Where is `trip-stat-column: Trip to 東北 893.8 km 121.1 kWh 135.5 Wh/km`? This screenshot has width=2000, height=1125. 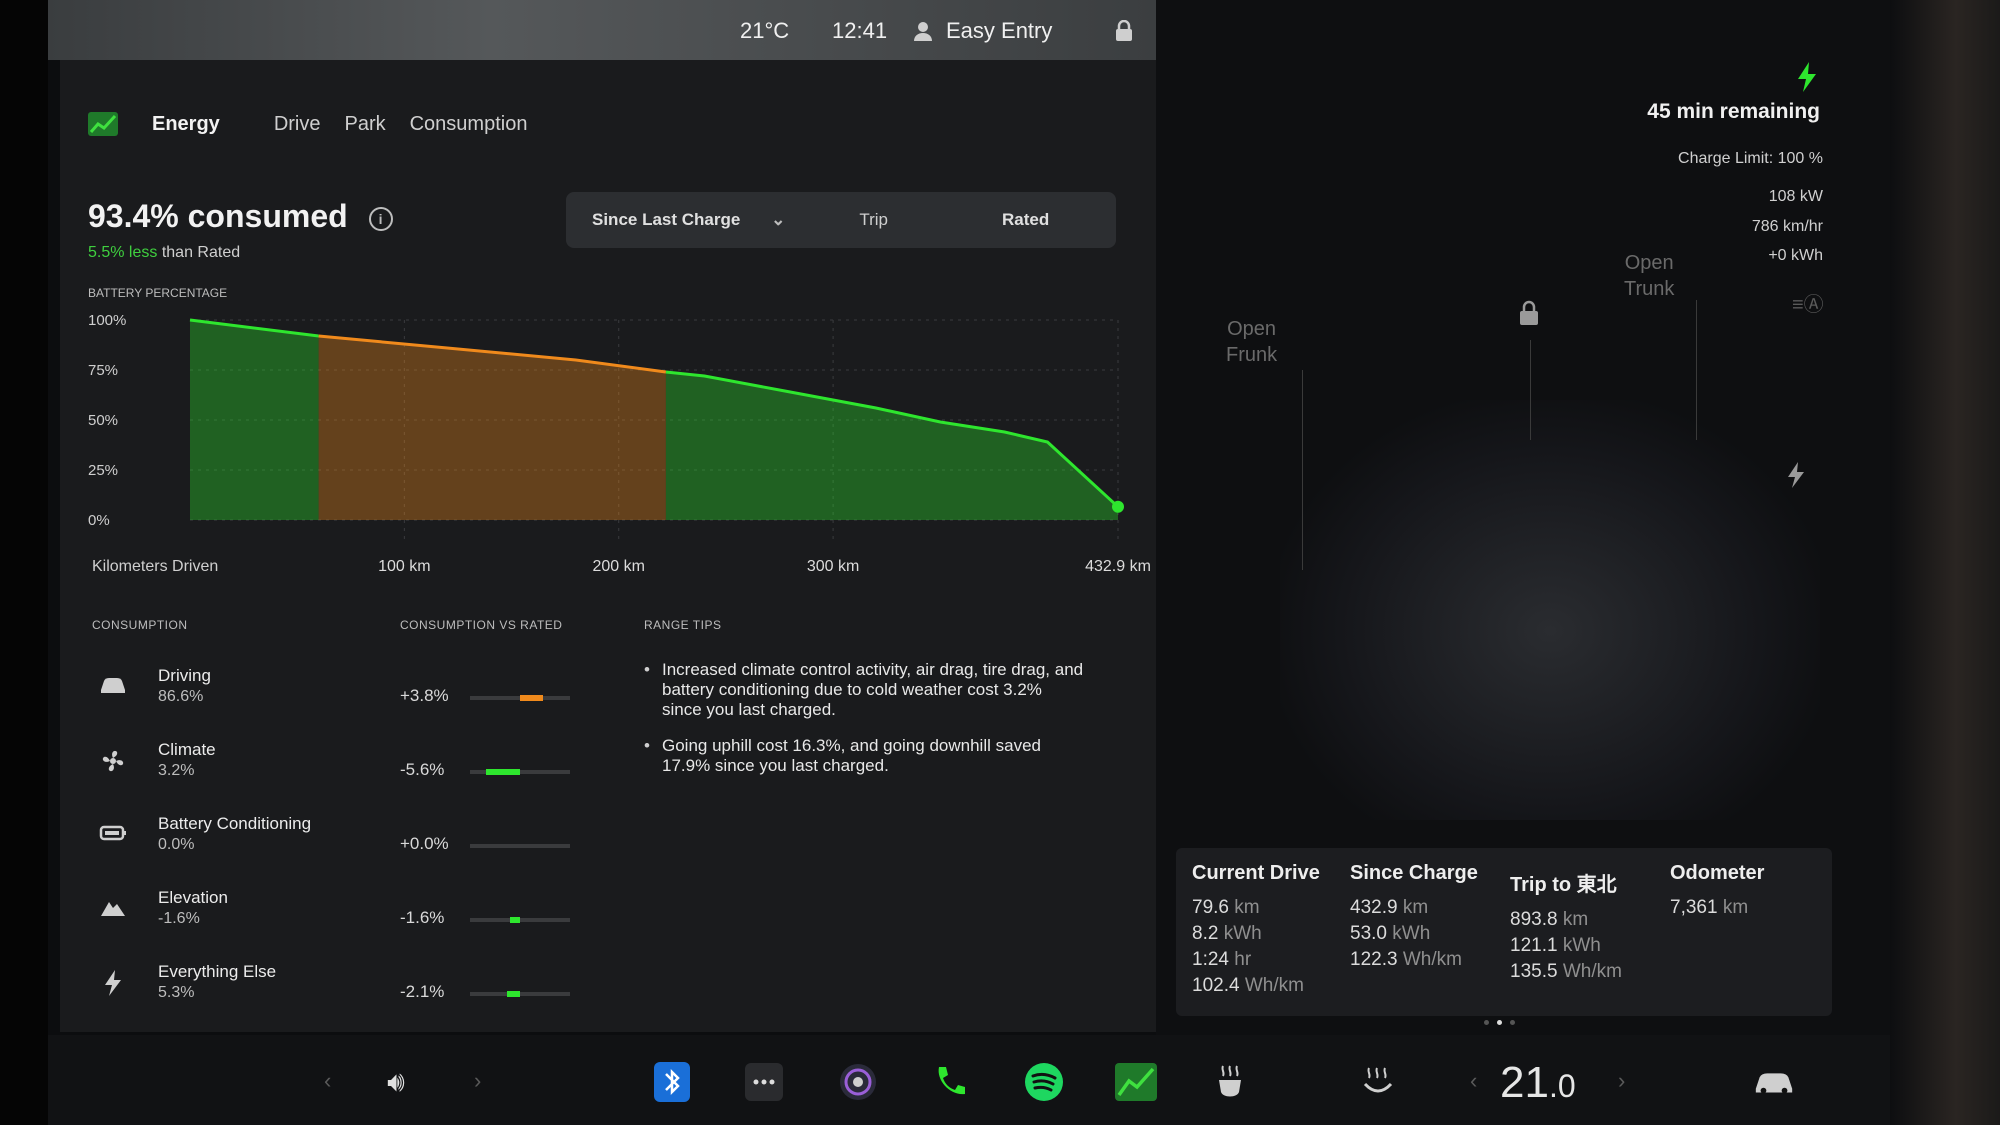 trip-stat-column: Trip to 東北 893.8 km 121.1 kWh 135.5 Wh/km is located at coordinates (1566, 926).